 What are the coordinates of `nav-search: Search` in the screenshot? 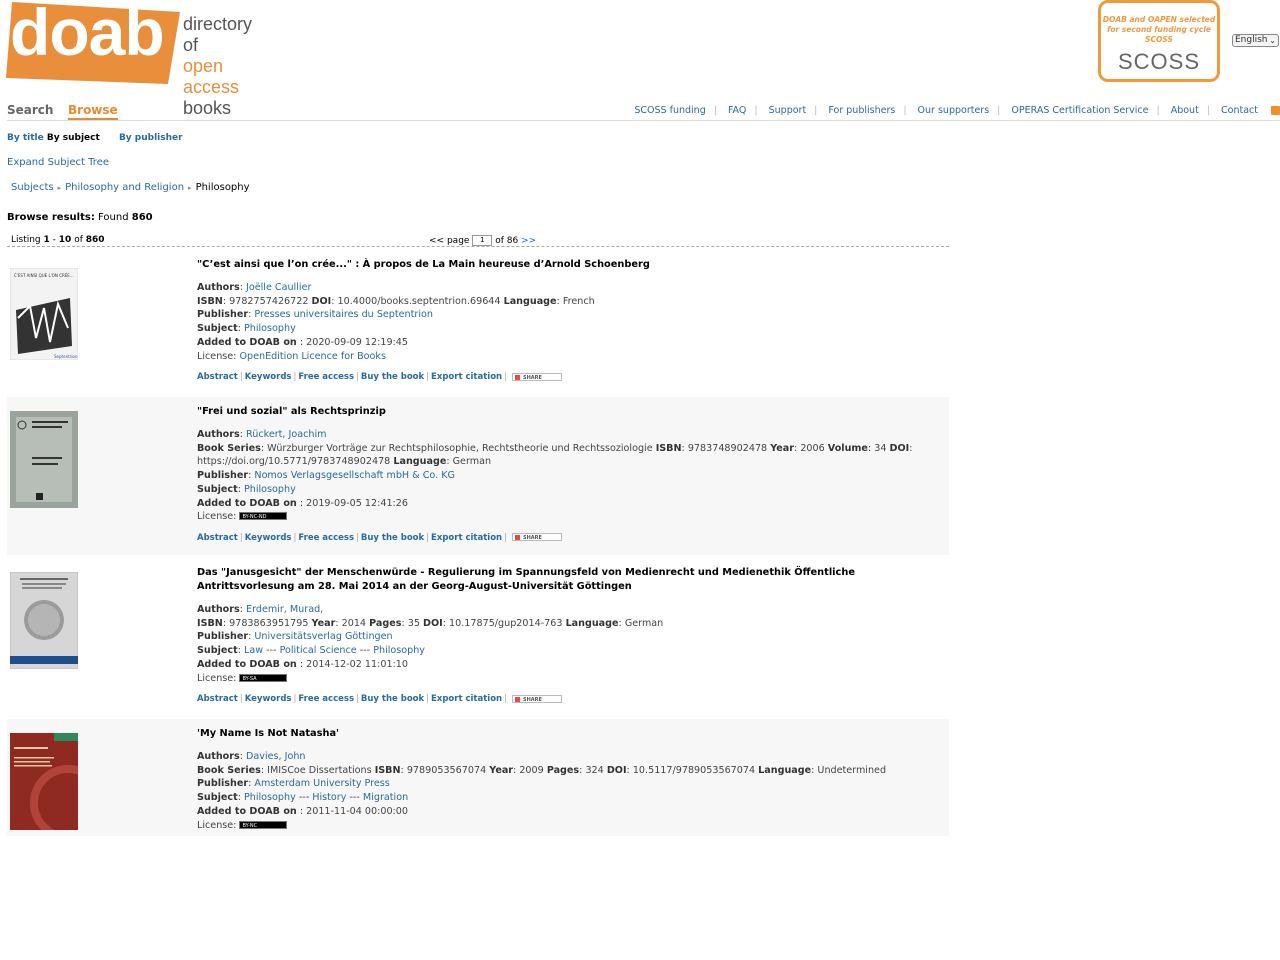 It's located at (30, 110).